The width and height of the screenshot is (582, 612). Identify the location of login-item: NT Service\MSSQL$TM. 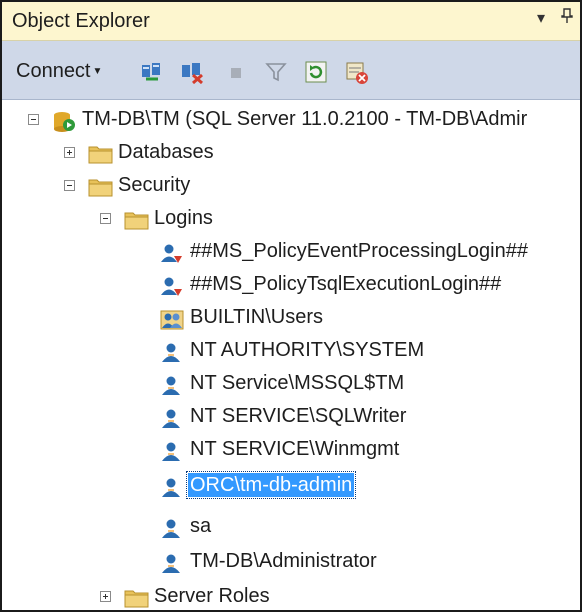
(291, 384).